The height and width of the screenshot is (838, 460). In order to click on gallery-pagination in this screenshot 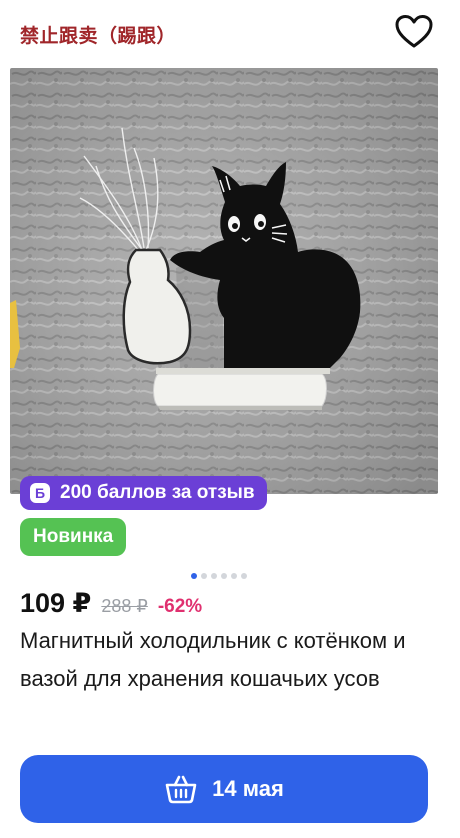, I will do `click(219, 576)`.